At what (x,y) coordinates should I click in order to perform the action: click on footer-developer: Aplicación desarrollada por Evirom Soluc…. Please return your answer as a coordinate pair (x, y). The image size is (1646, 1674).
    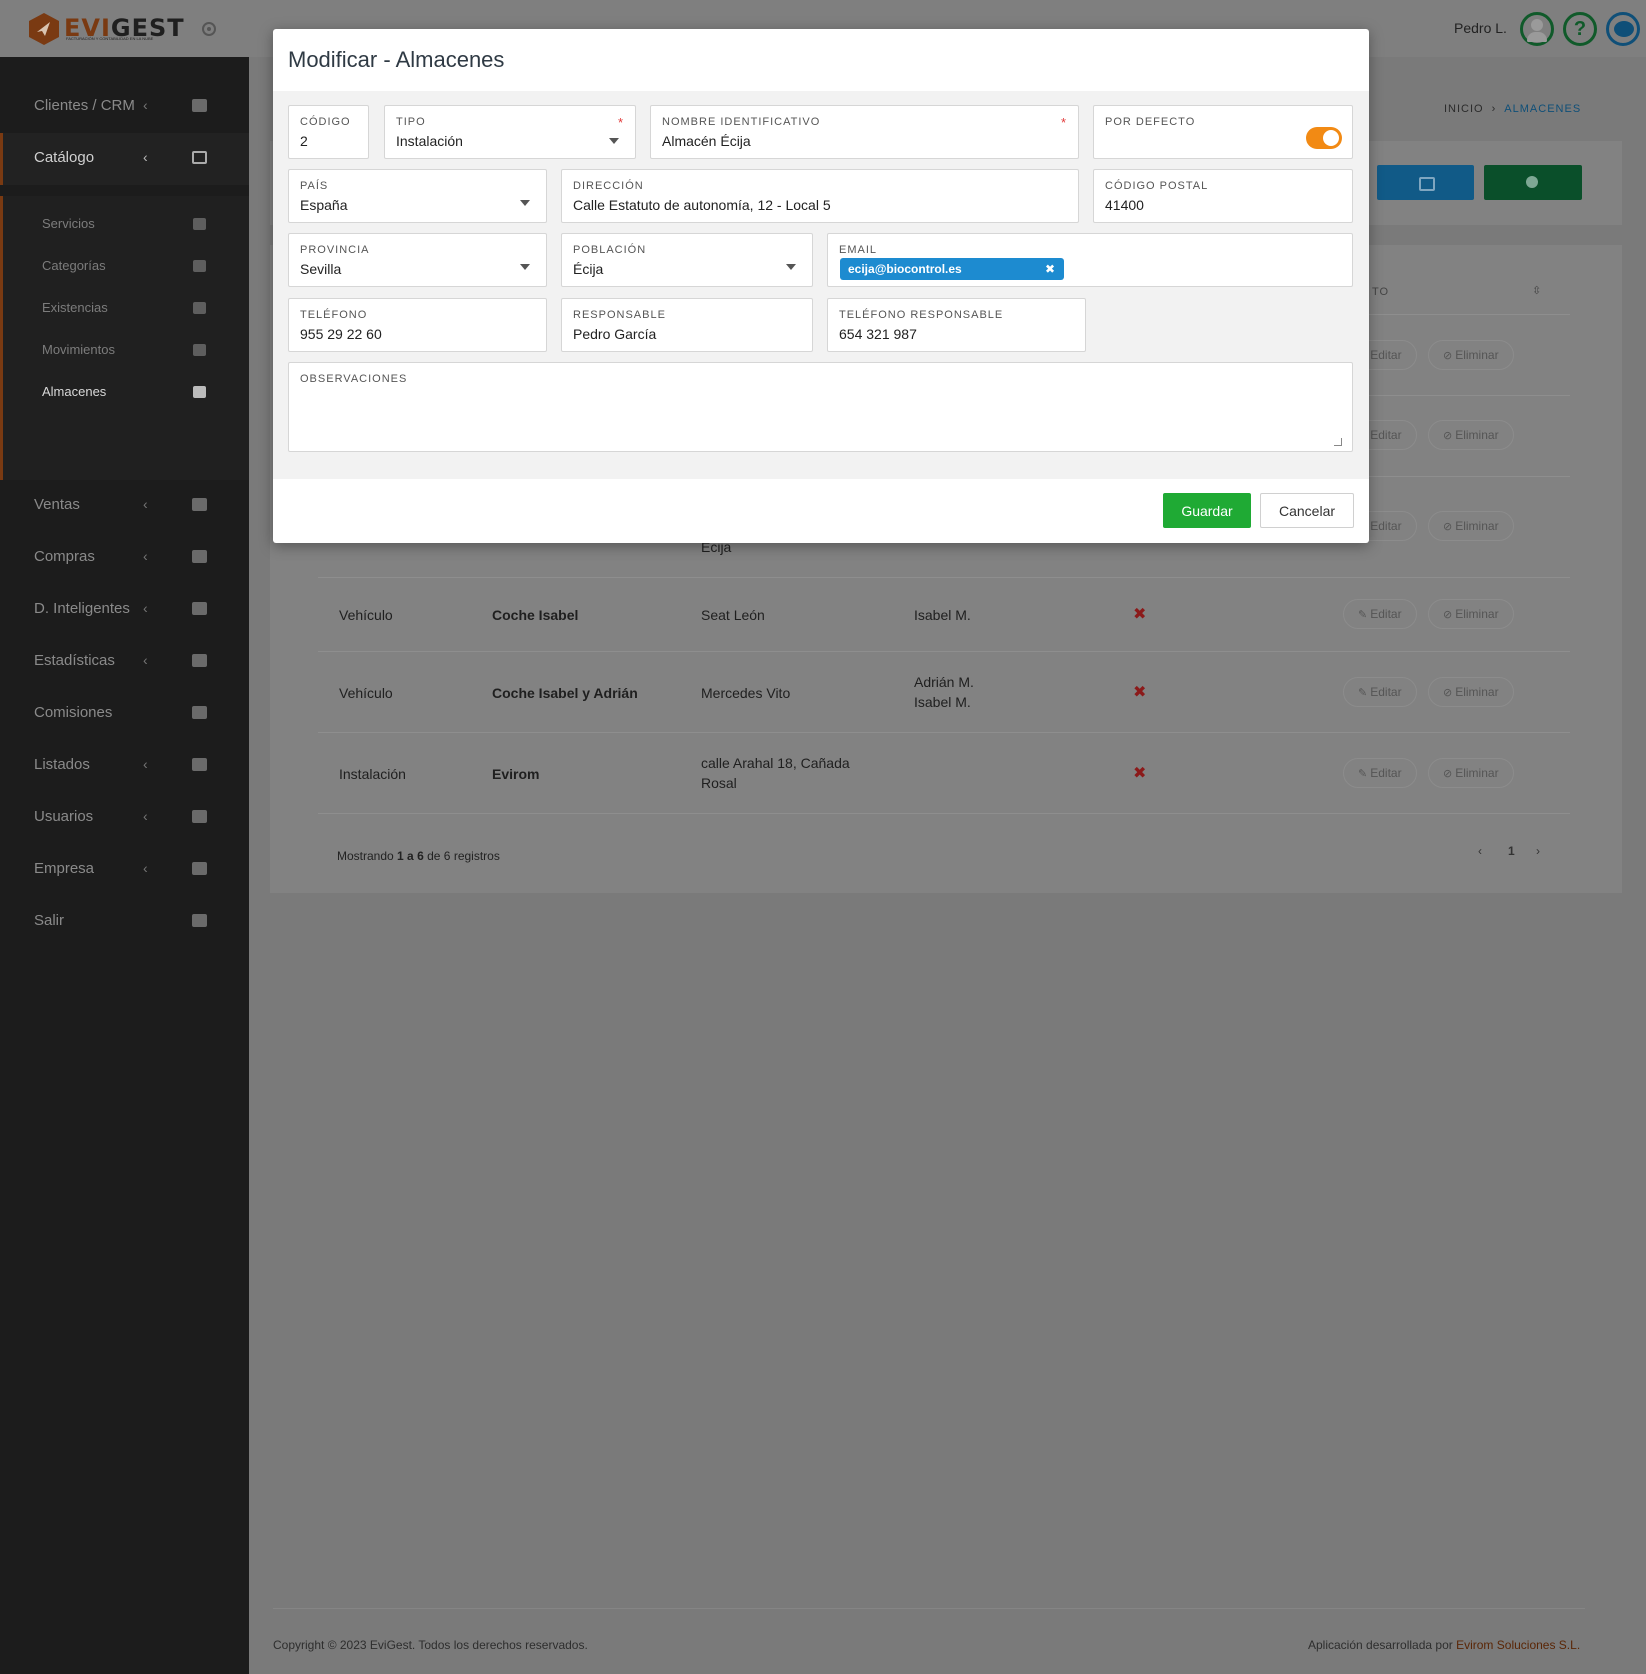
    Looking at the image, I should click on (1444, 1645).